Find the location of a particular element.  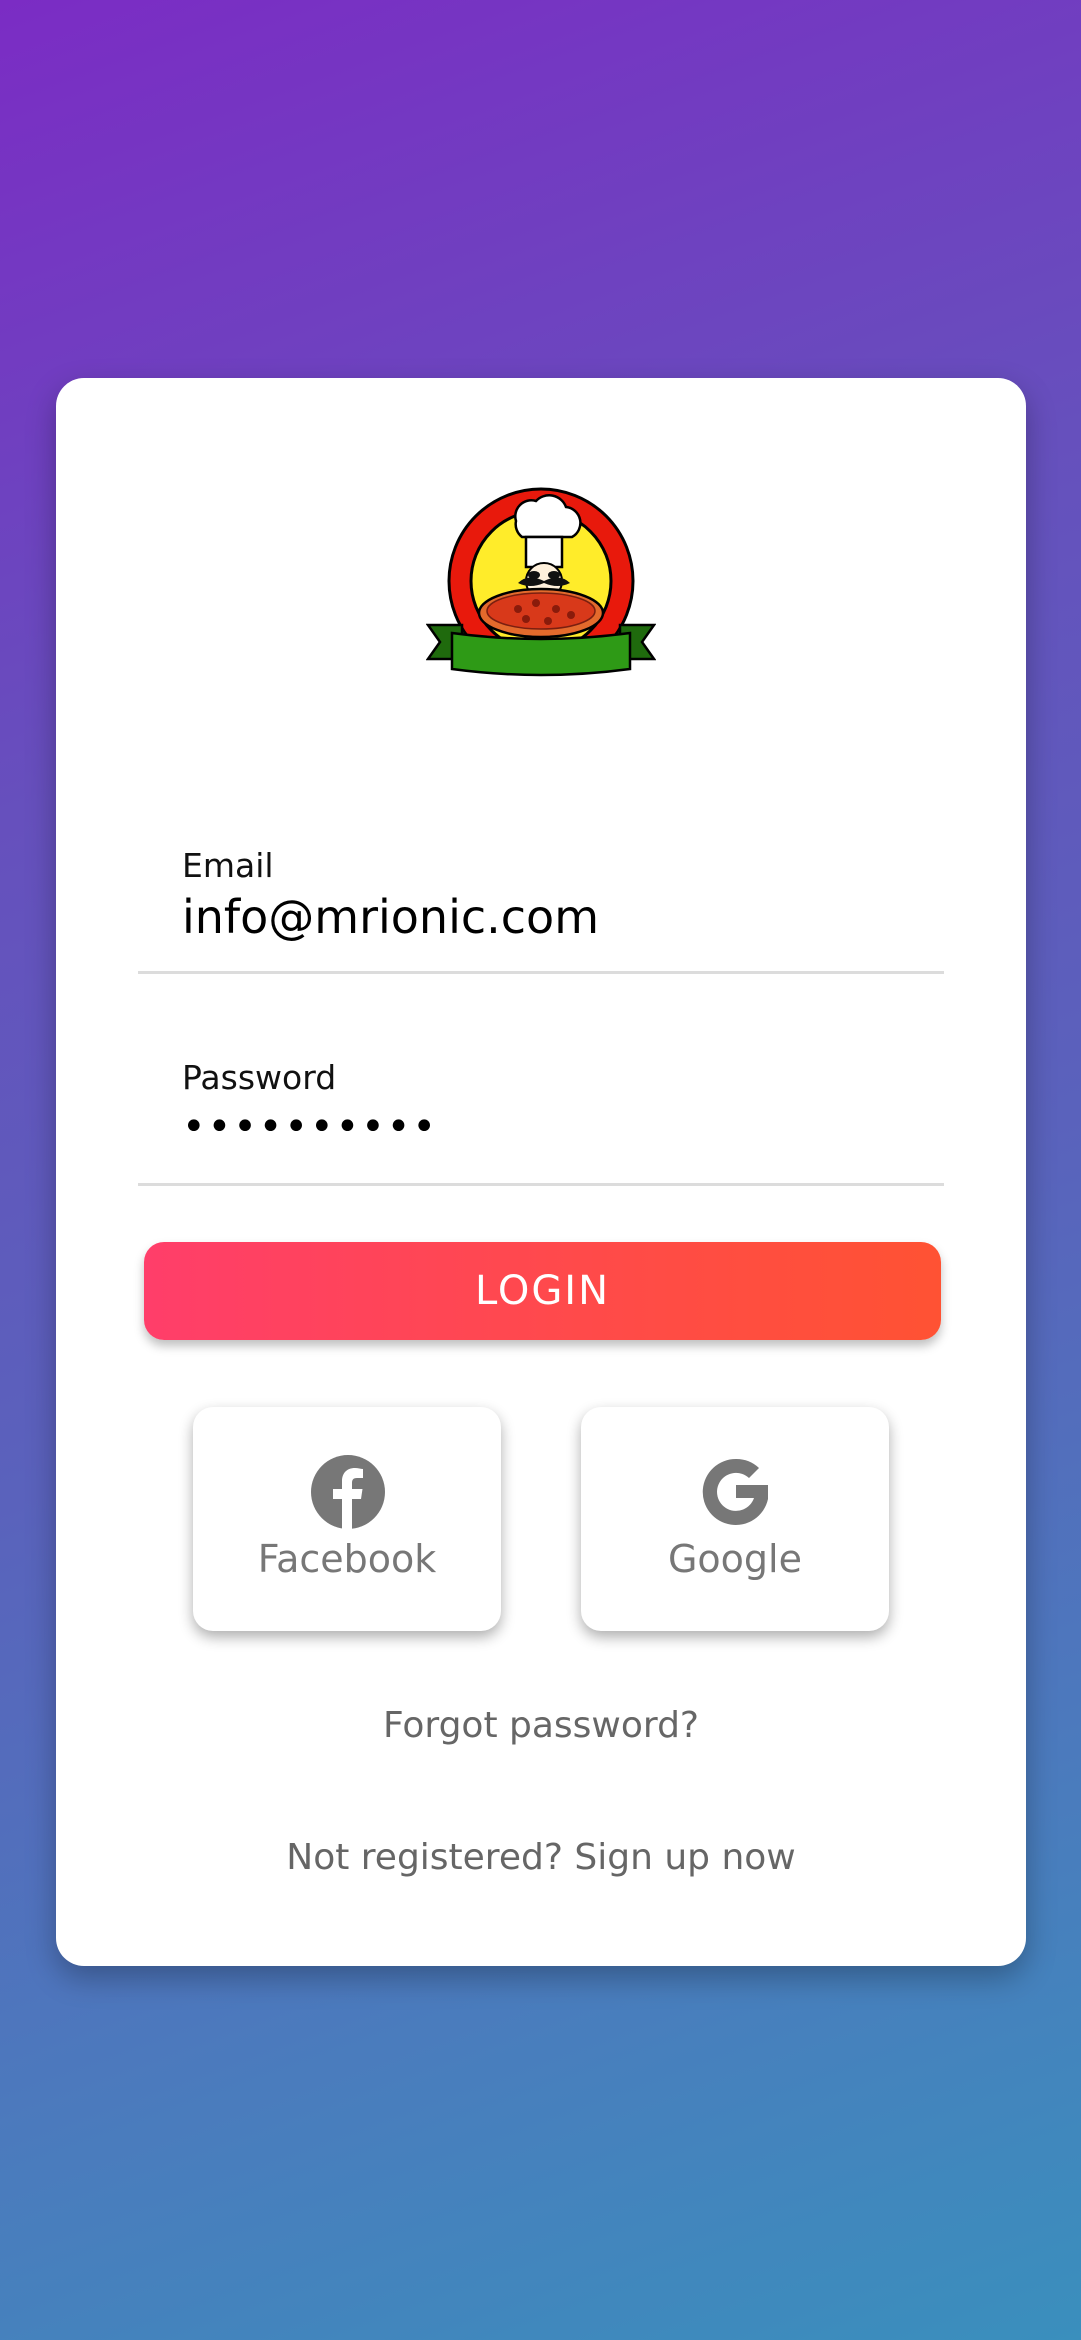

google-icon is located at coordinates (735, 1491).